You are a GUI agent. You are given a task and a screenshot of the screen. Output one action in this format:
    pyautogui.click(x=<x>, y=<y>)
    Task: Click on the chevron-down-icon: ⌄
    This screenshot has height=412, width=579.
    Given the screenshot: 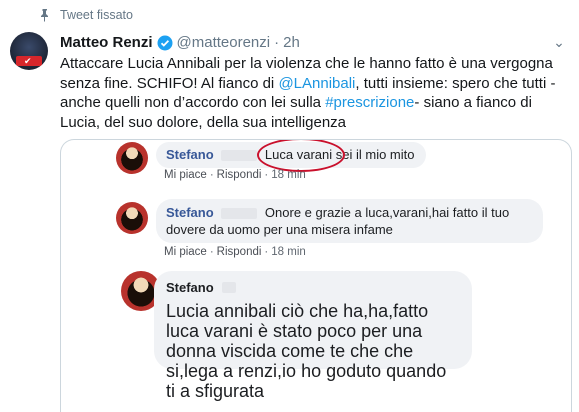 What is the action you would take?
    pyautogui.click(x=559, y=42)
    